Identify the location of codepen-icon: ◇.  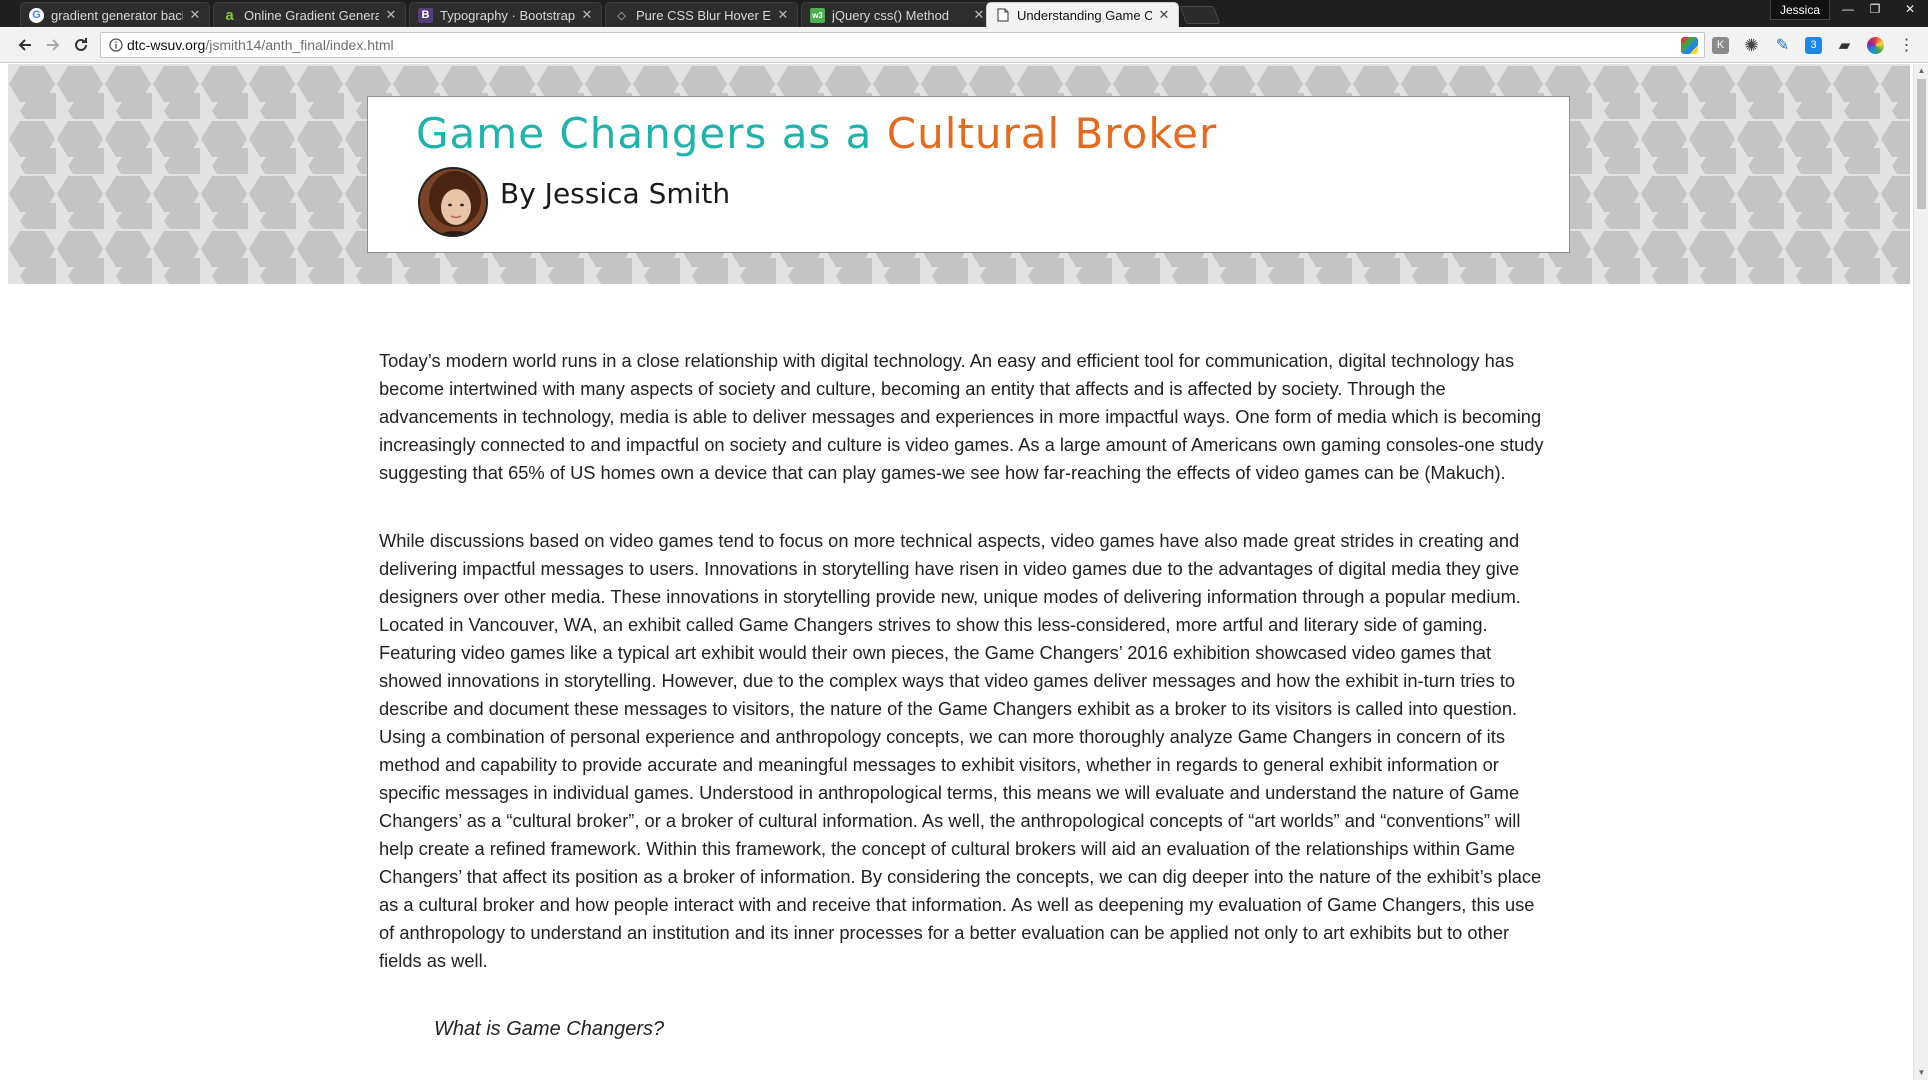
(621, 15).